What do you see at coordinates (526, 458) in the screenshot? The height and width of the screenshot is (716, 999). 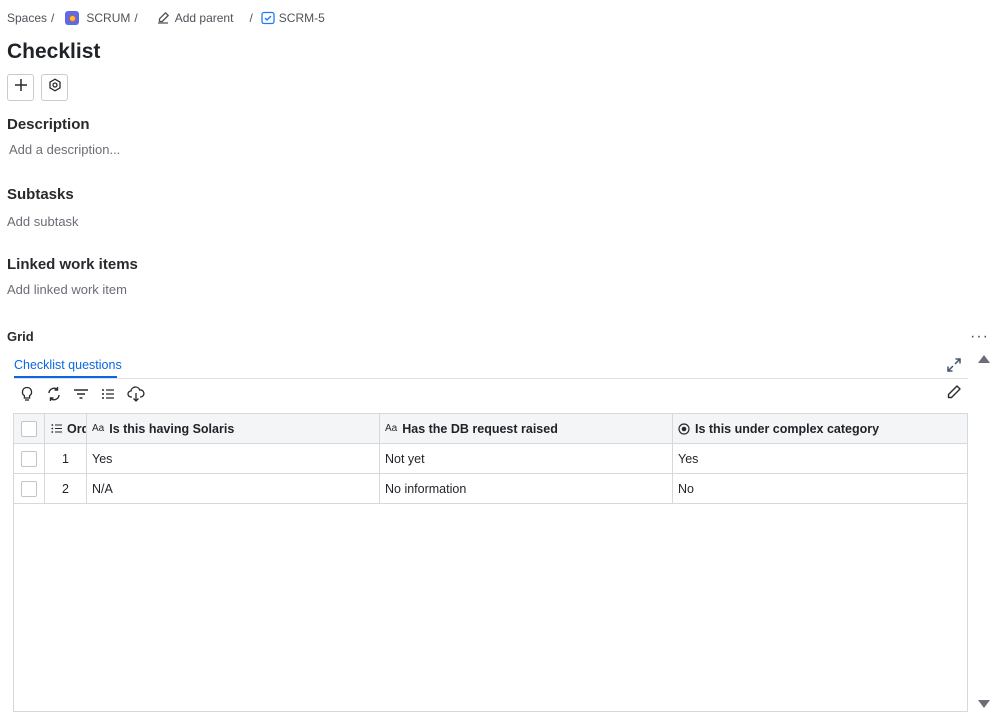 I see `cell-q2: Not yet` at bounding box center [526, 458].